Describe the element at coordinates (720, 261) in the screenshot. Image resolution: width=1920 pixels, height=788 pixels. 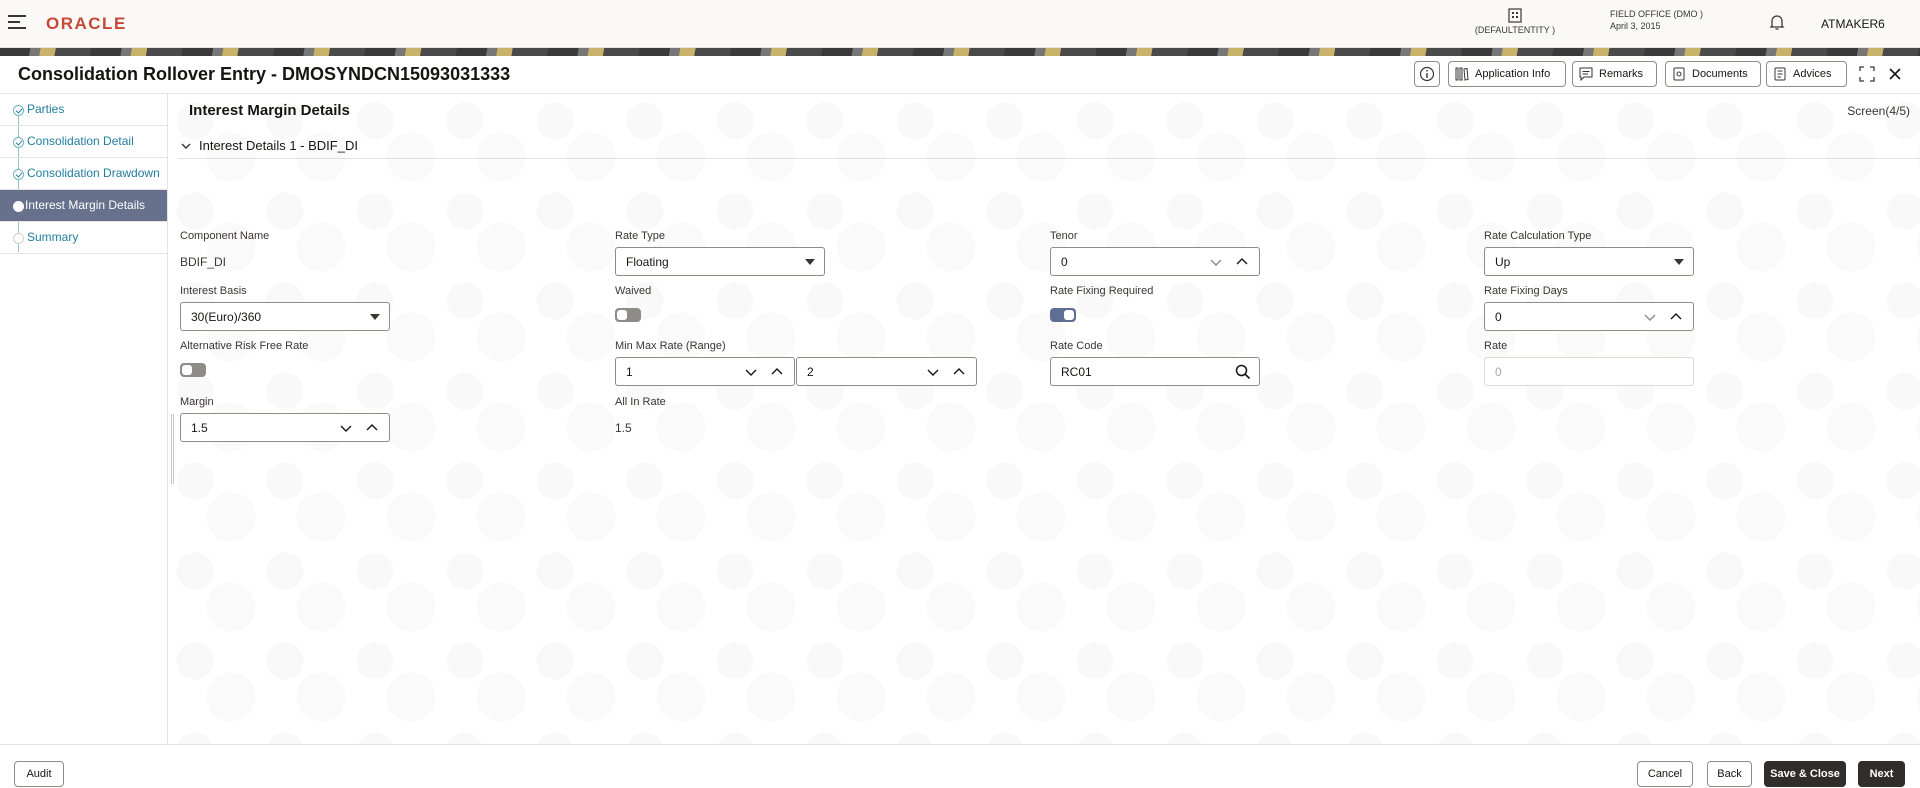
I see `rate-type-select: Floating` at that location.